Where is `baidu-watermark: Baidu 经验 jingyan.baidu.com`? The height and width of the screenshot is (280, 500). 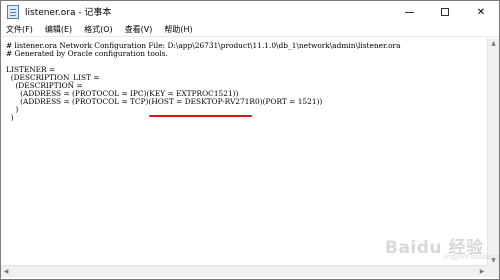 baidu-watermark: Baidu 经验 jingyan.baidu.com is located at coordinates (442, 248).